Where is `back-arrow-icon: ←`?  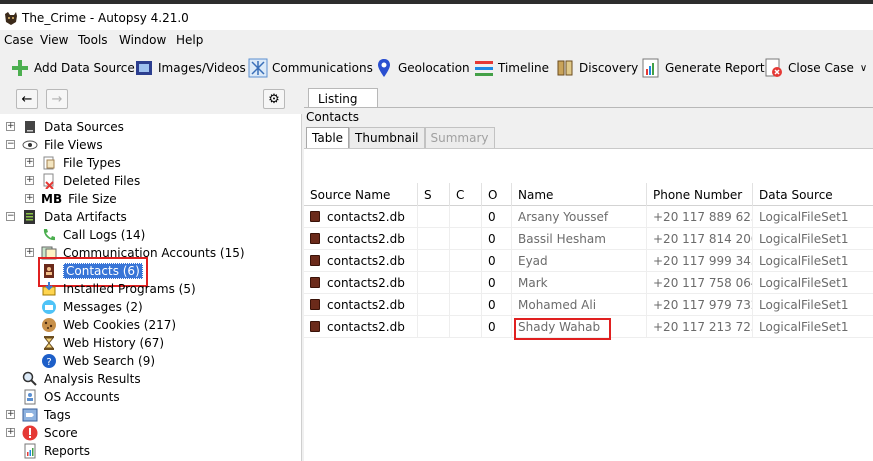 back-arrow-icon: ← is located at coordinates (27, 99).